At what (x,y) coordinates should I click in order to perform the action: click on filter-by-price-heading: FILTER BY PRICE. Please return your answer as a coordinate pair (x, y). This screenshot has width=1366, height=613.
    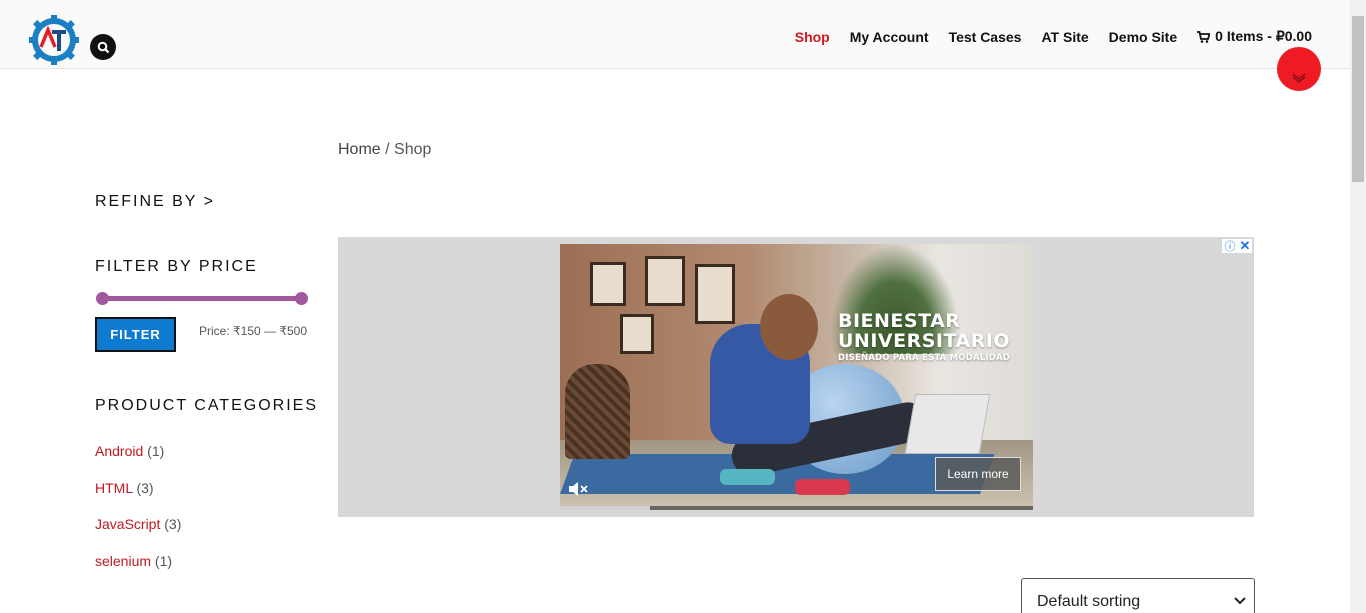
    Looking at the image, I should click on (176, 266).